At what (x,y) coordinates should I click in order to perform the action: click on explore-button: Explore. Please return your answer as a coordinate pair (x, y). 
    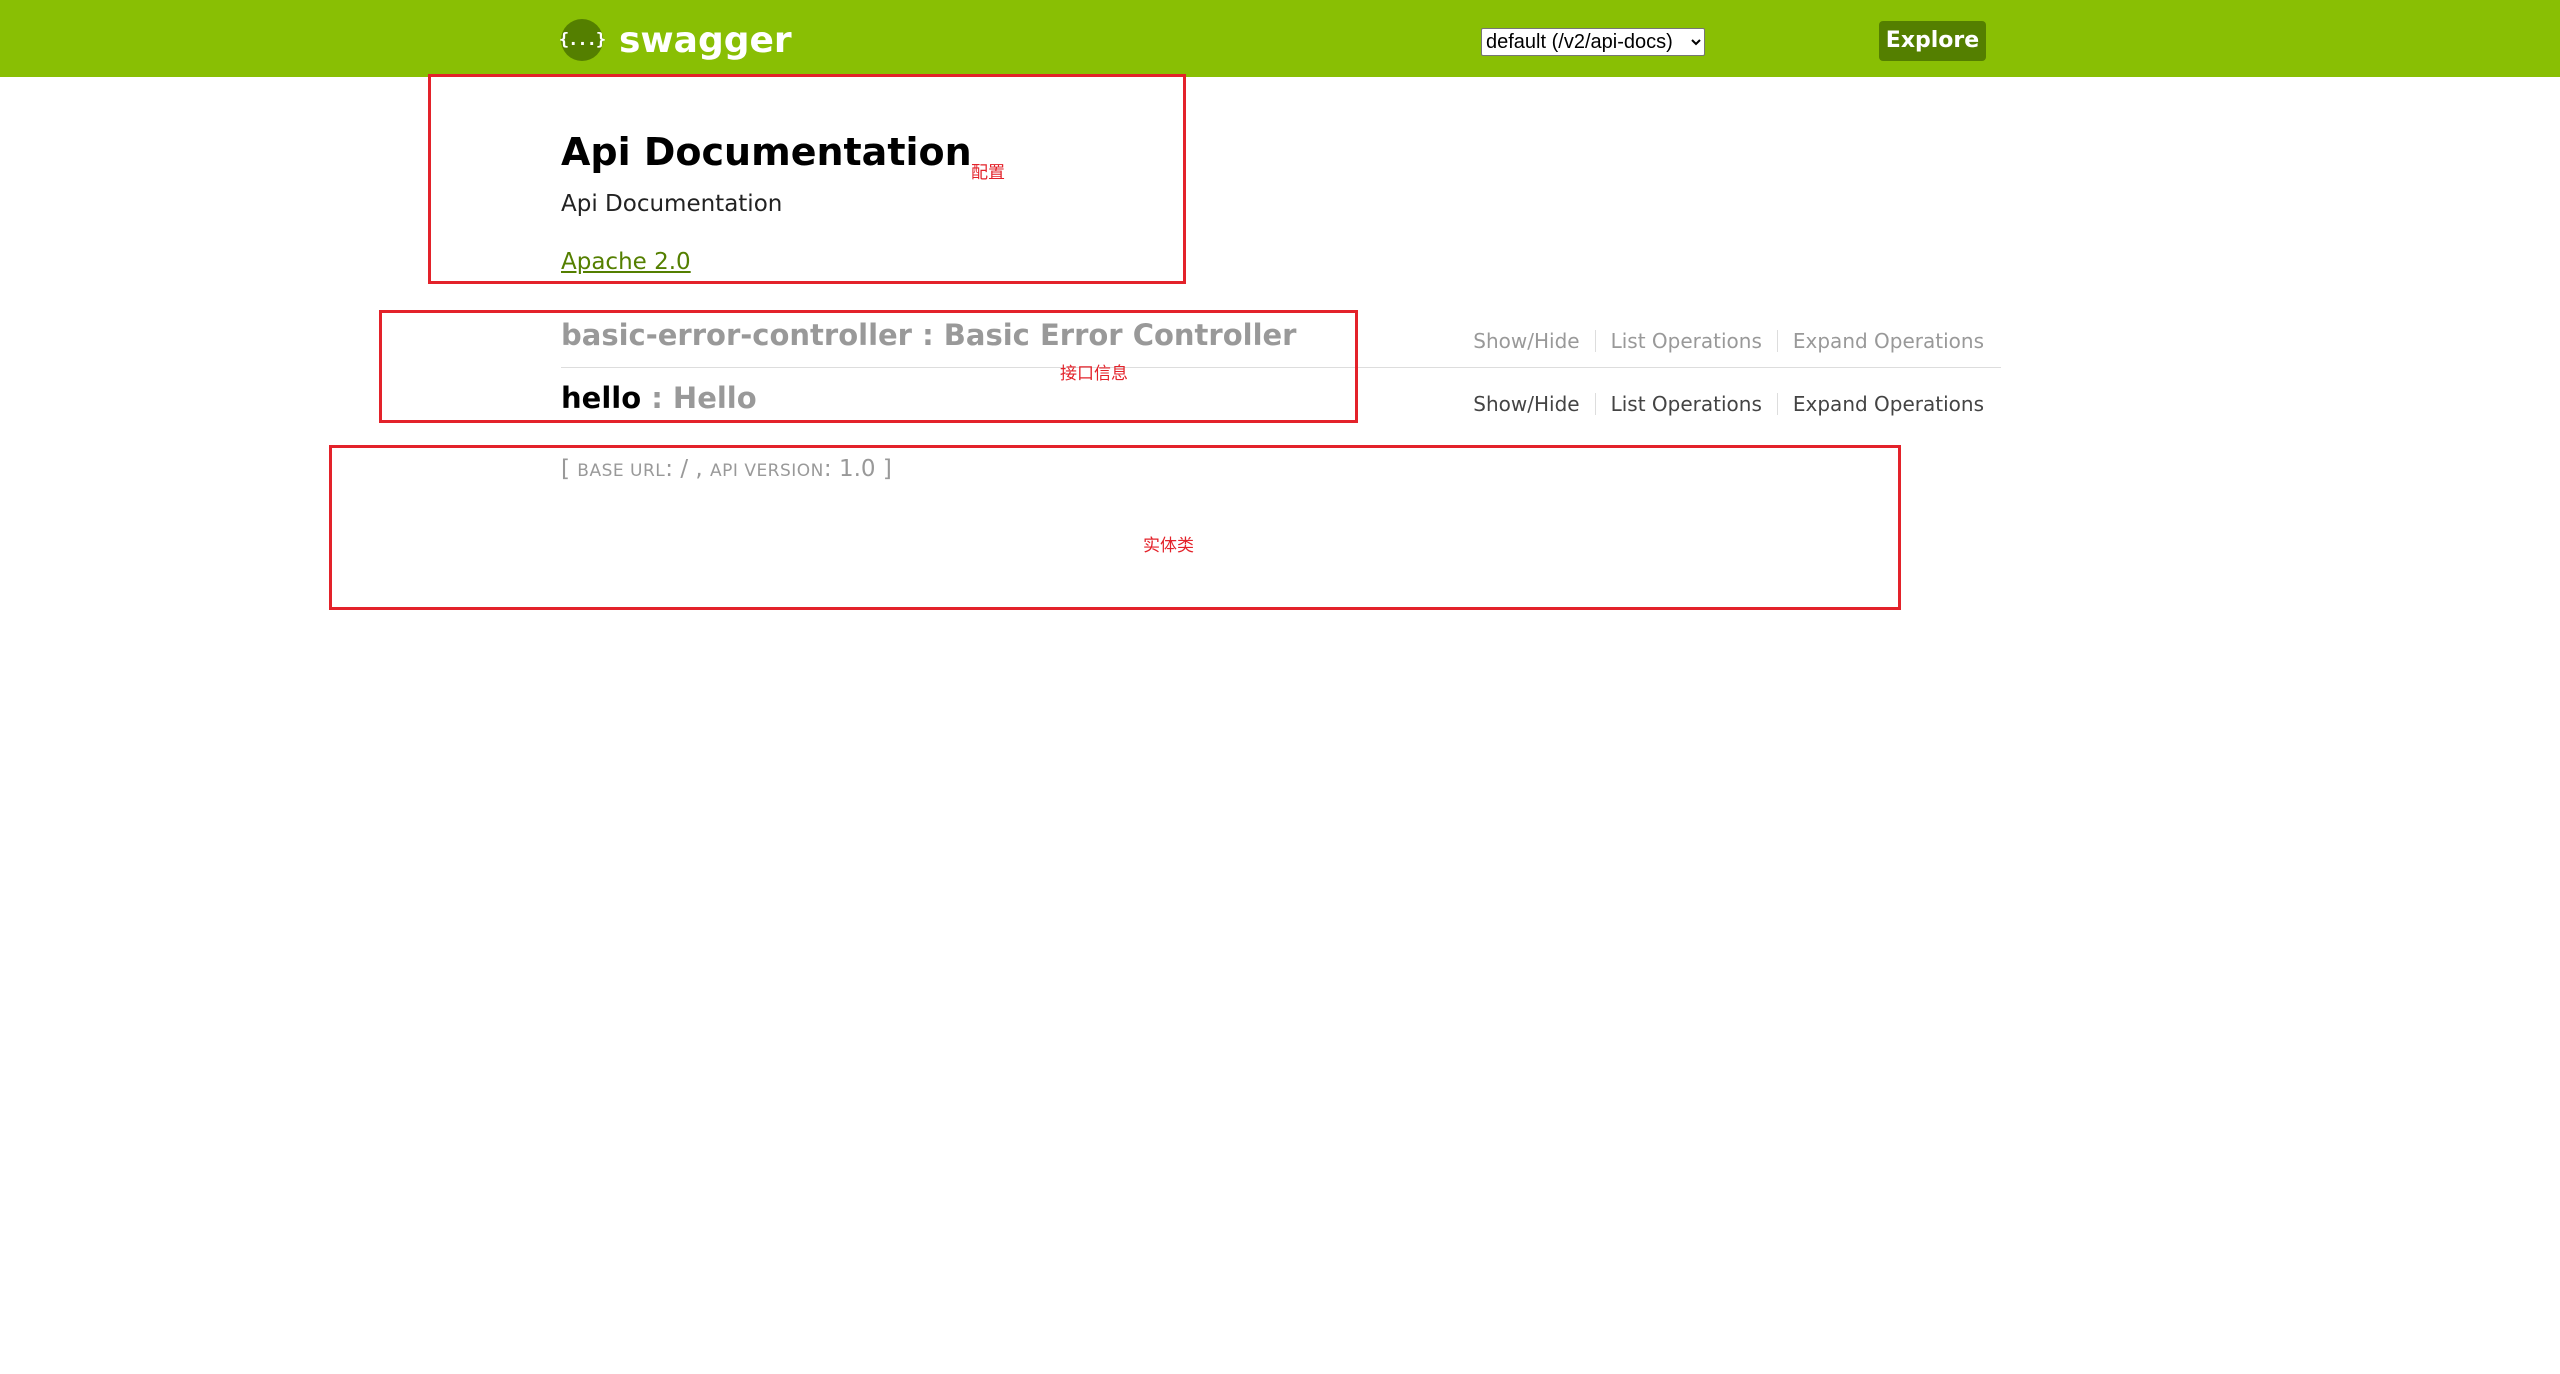
    Looking at the image, I should click on (1932, 41).